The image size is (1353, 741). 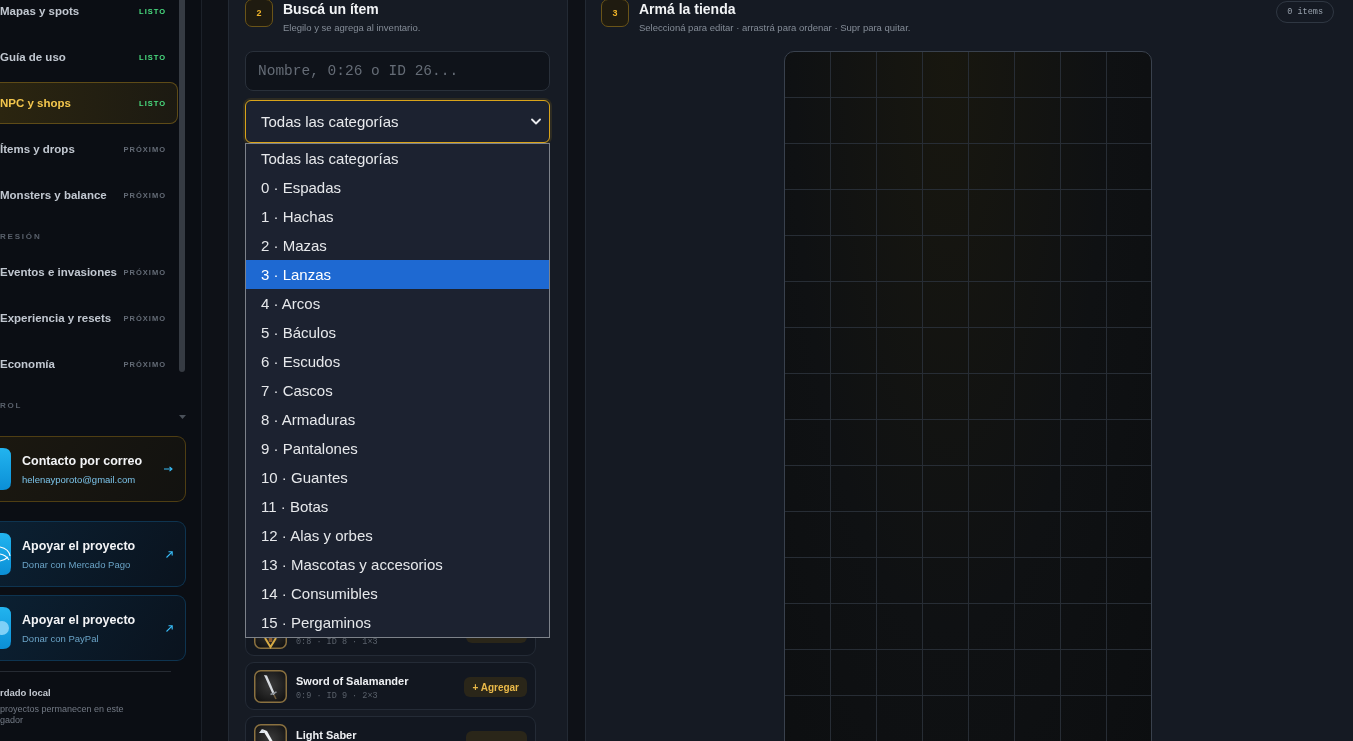 I want to click on dropdown-option: 6 · Escudos, so click(x=397, y=361).